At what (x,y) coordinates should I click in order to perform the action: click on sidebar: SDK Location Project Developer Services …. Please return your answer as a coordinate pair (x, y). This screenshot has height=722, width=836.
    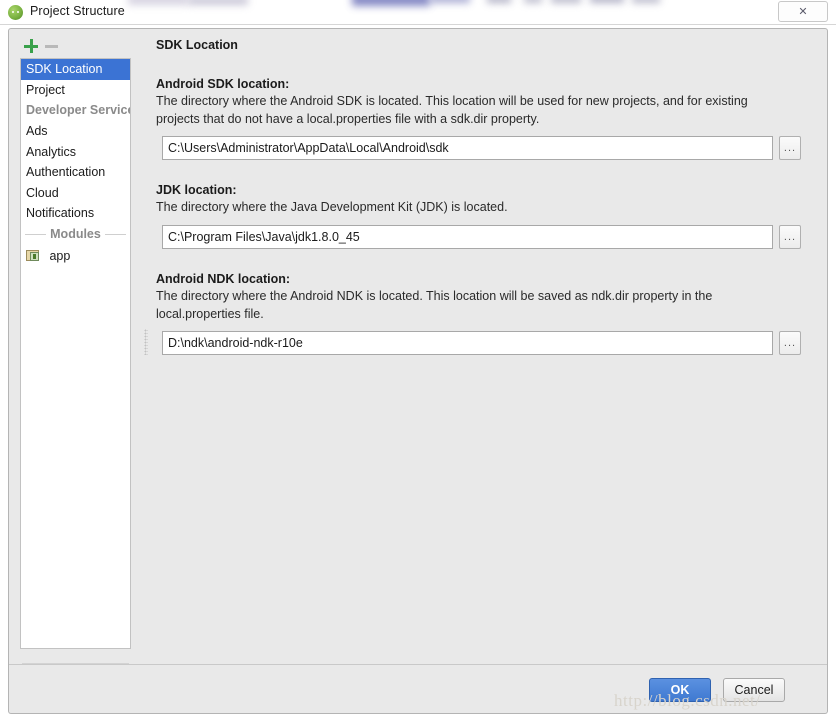
    Looking at the image, I should click on (74, 357).